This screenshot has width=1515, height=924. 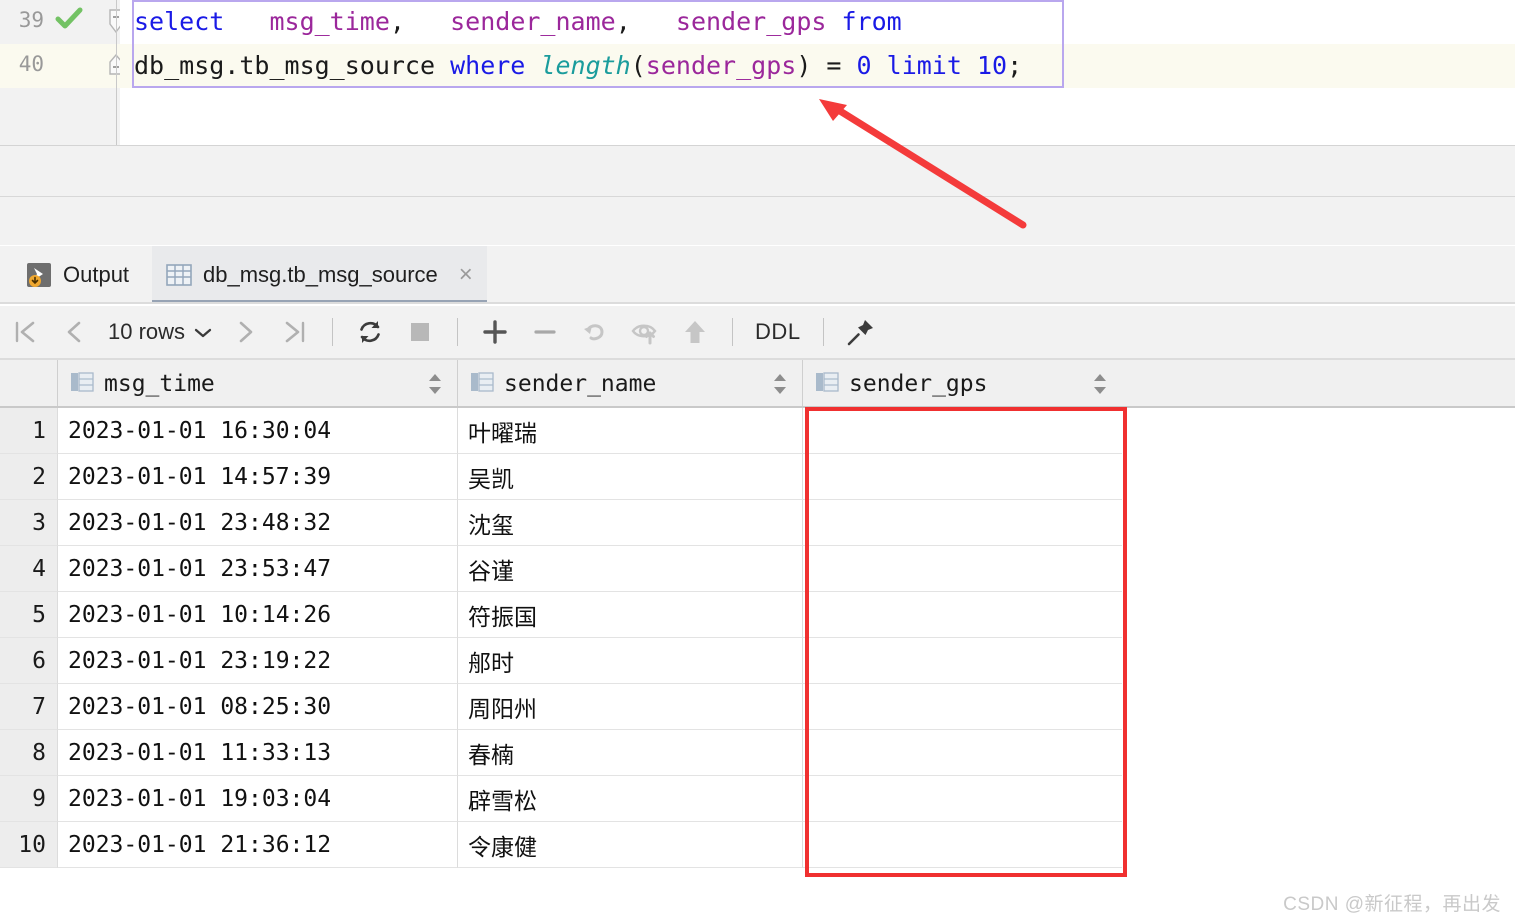 What do you see at coordinates (69, 21) in the screenshot?
I see `check-icon` at bounding box center [69, 21].